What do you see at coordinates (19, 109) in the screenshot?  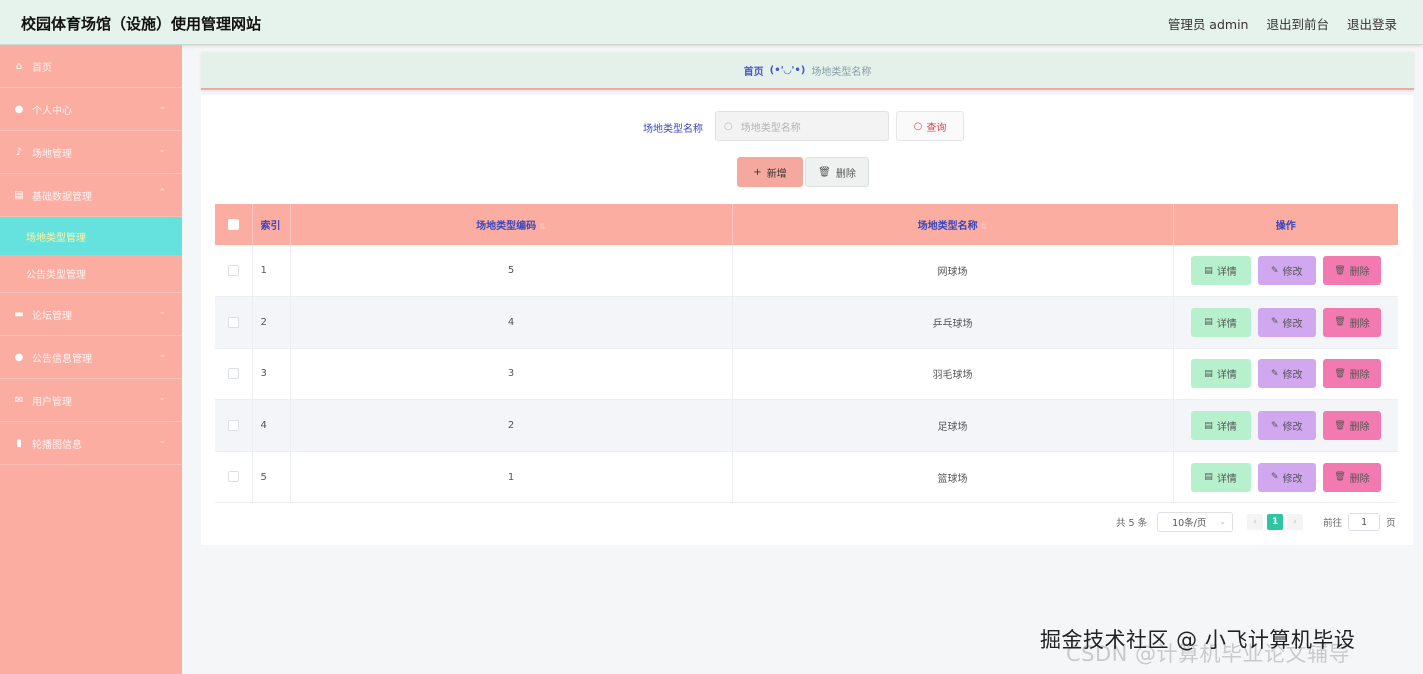 I see `user-icon: ●` at bounding box center [19, 109].